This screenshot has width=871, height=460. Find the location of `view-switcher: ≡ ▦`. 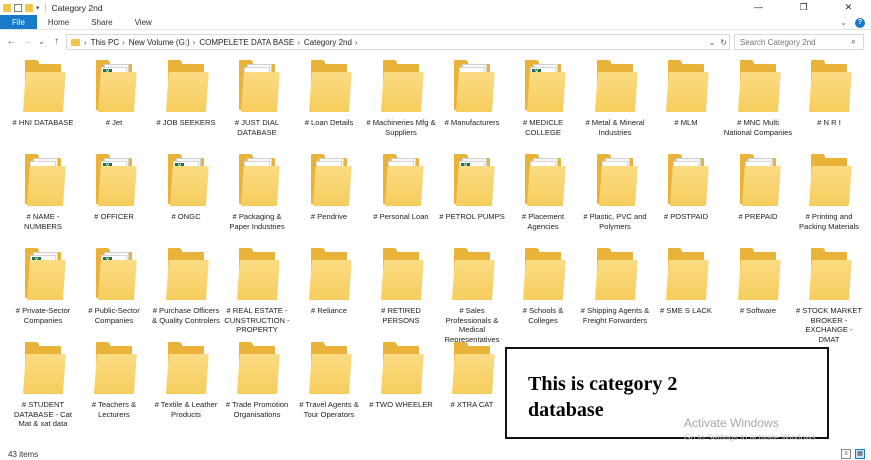

view-switcher: ≡ ▦ is located at coordinates (853, 454).